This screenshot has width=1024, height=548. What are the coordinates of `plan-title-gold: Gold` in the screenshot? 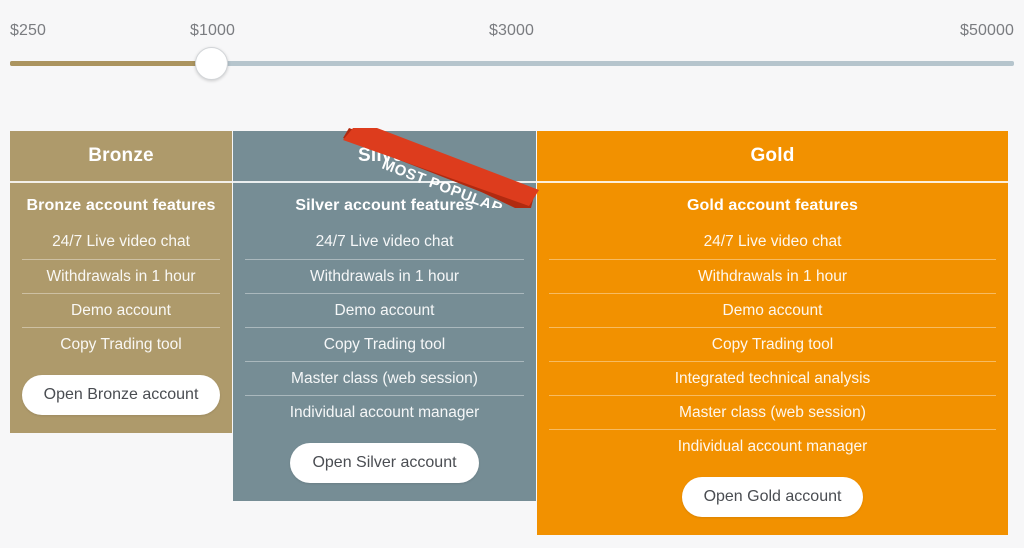 It's located at (772, 155).